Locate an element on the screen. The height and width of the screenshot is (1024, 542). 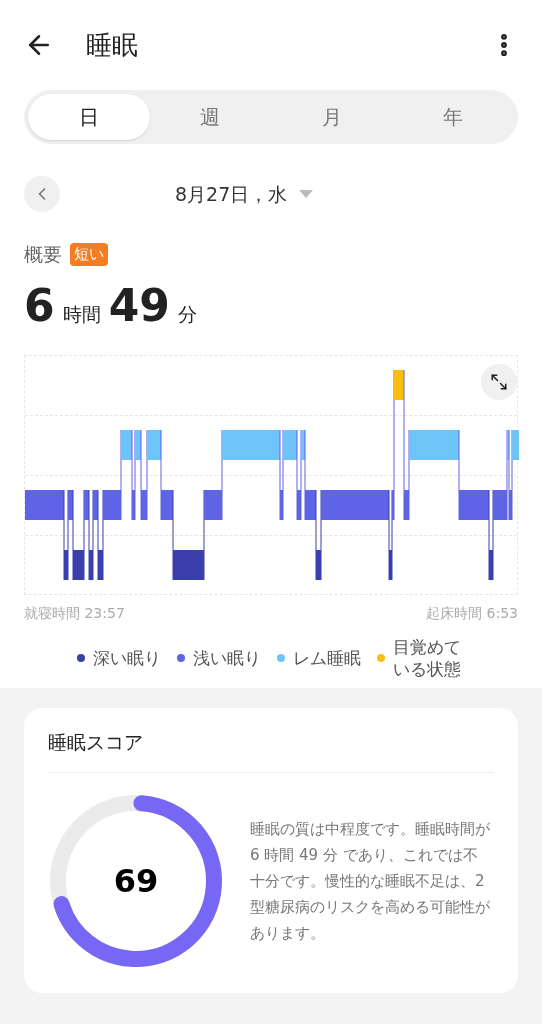
legend-label: 浅い眠り is located at coordinates (227, 657).